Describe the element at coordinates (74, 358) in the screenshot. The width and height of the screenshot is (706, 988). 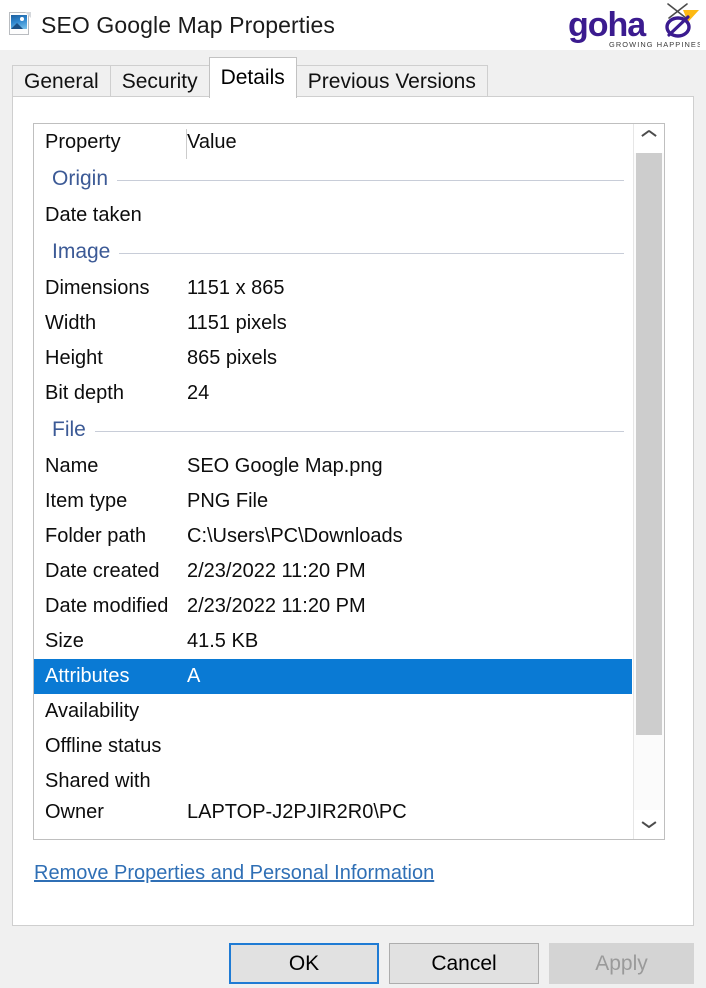
I see `row-property: Height` at that location.